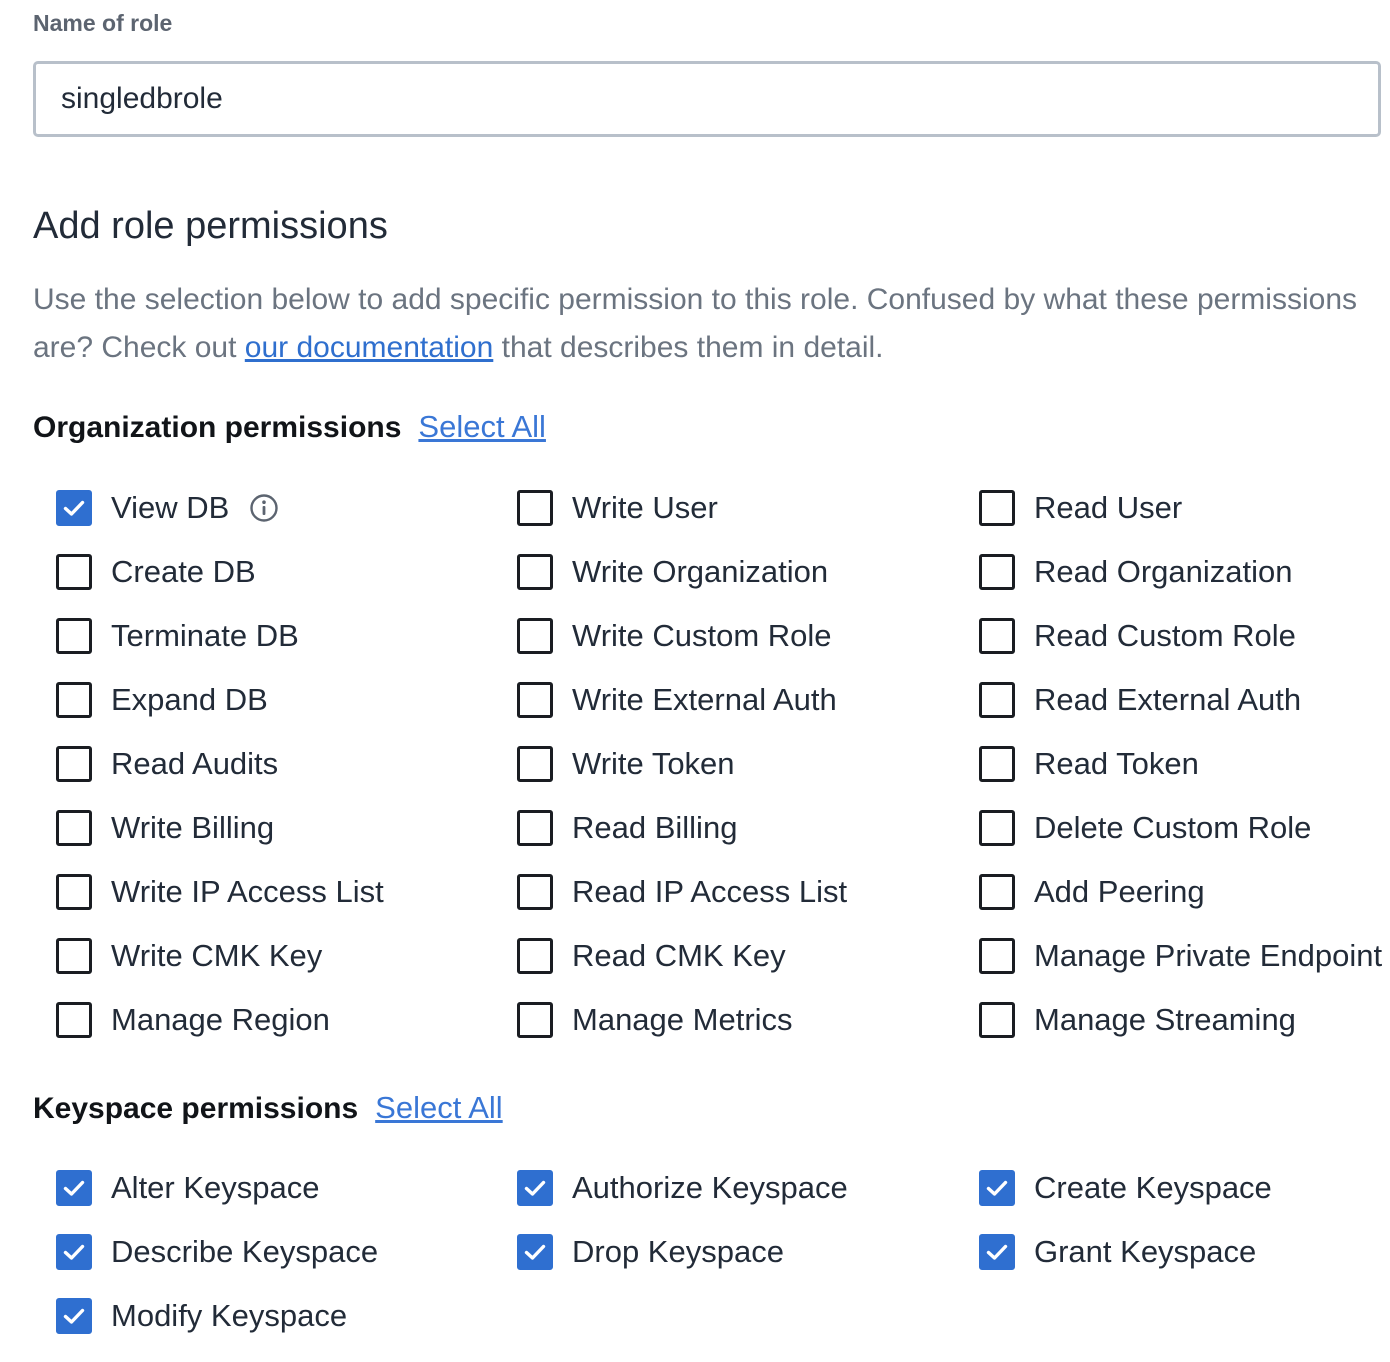 The height and width of the screenshot is (1362, 1390). I want to click on organization-permissions-header: Organization permissions Select All, so click(289, 427).